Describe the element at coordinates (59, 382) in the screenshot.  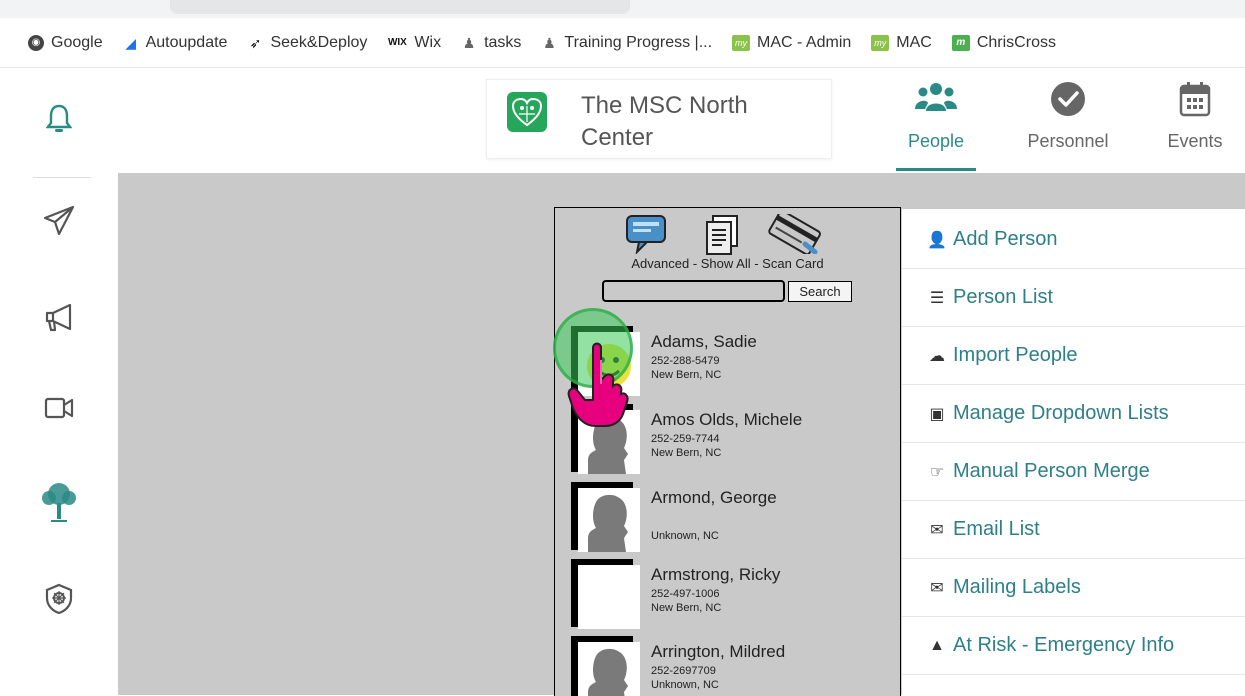
I see `left-sidebar` at that location.